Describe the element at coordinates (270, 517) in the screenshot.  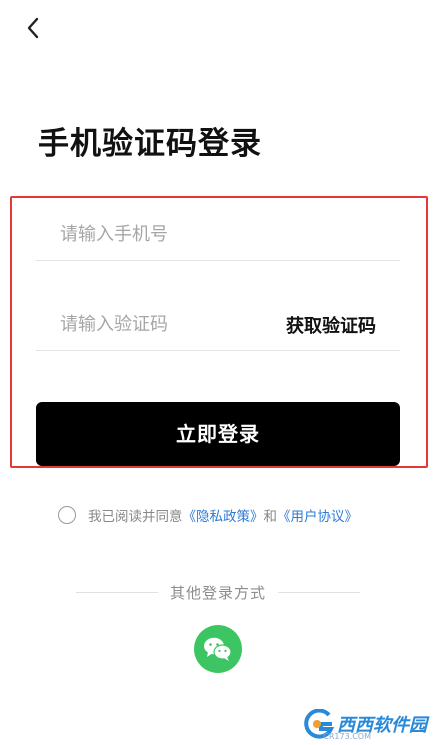
I see `agreement-and: 和` at that location.